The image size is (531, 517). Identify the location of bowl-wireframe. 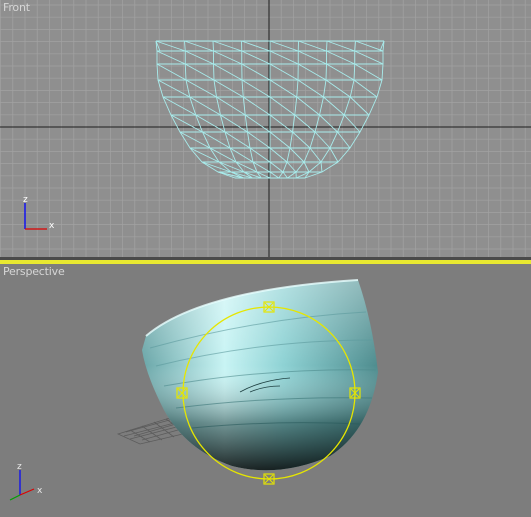
(270, 109).